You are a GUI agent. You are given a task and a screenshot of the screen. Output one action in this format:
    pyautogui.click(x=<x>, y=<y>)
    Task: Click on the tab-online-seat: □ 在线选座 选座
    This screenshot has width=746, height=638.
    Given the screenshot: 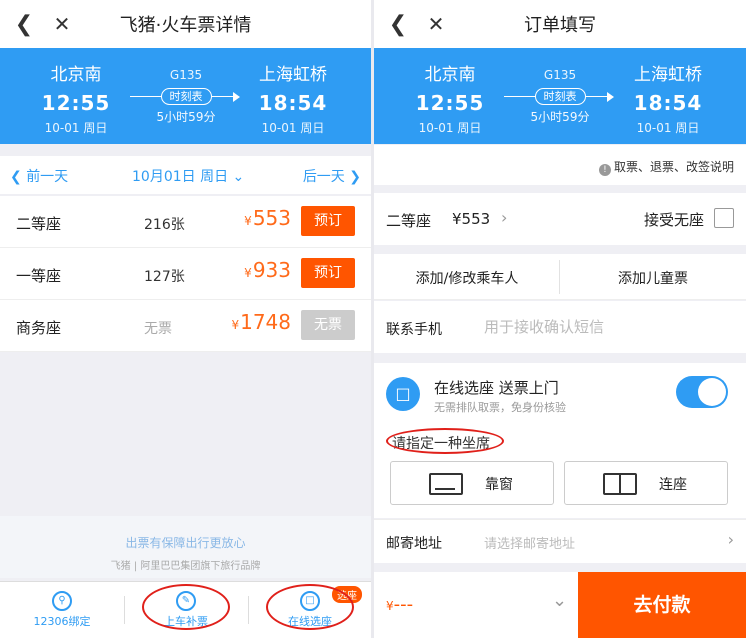 What is the action you would take?
    pyautogui.click(x=310, y=610)
    